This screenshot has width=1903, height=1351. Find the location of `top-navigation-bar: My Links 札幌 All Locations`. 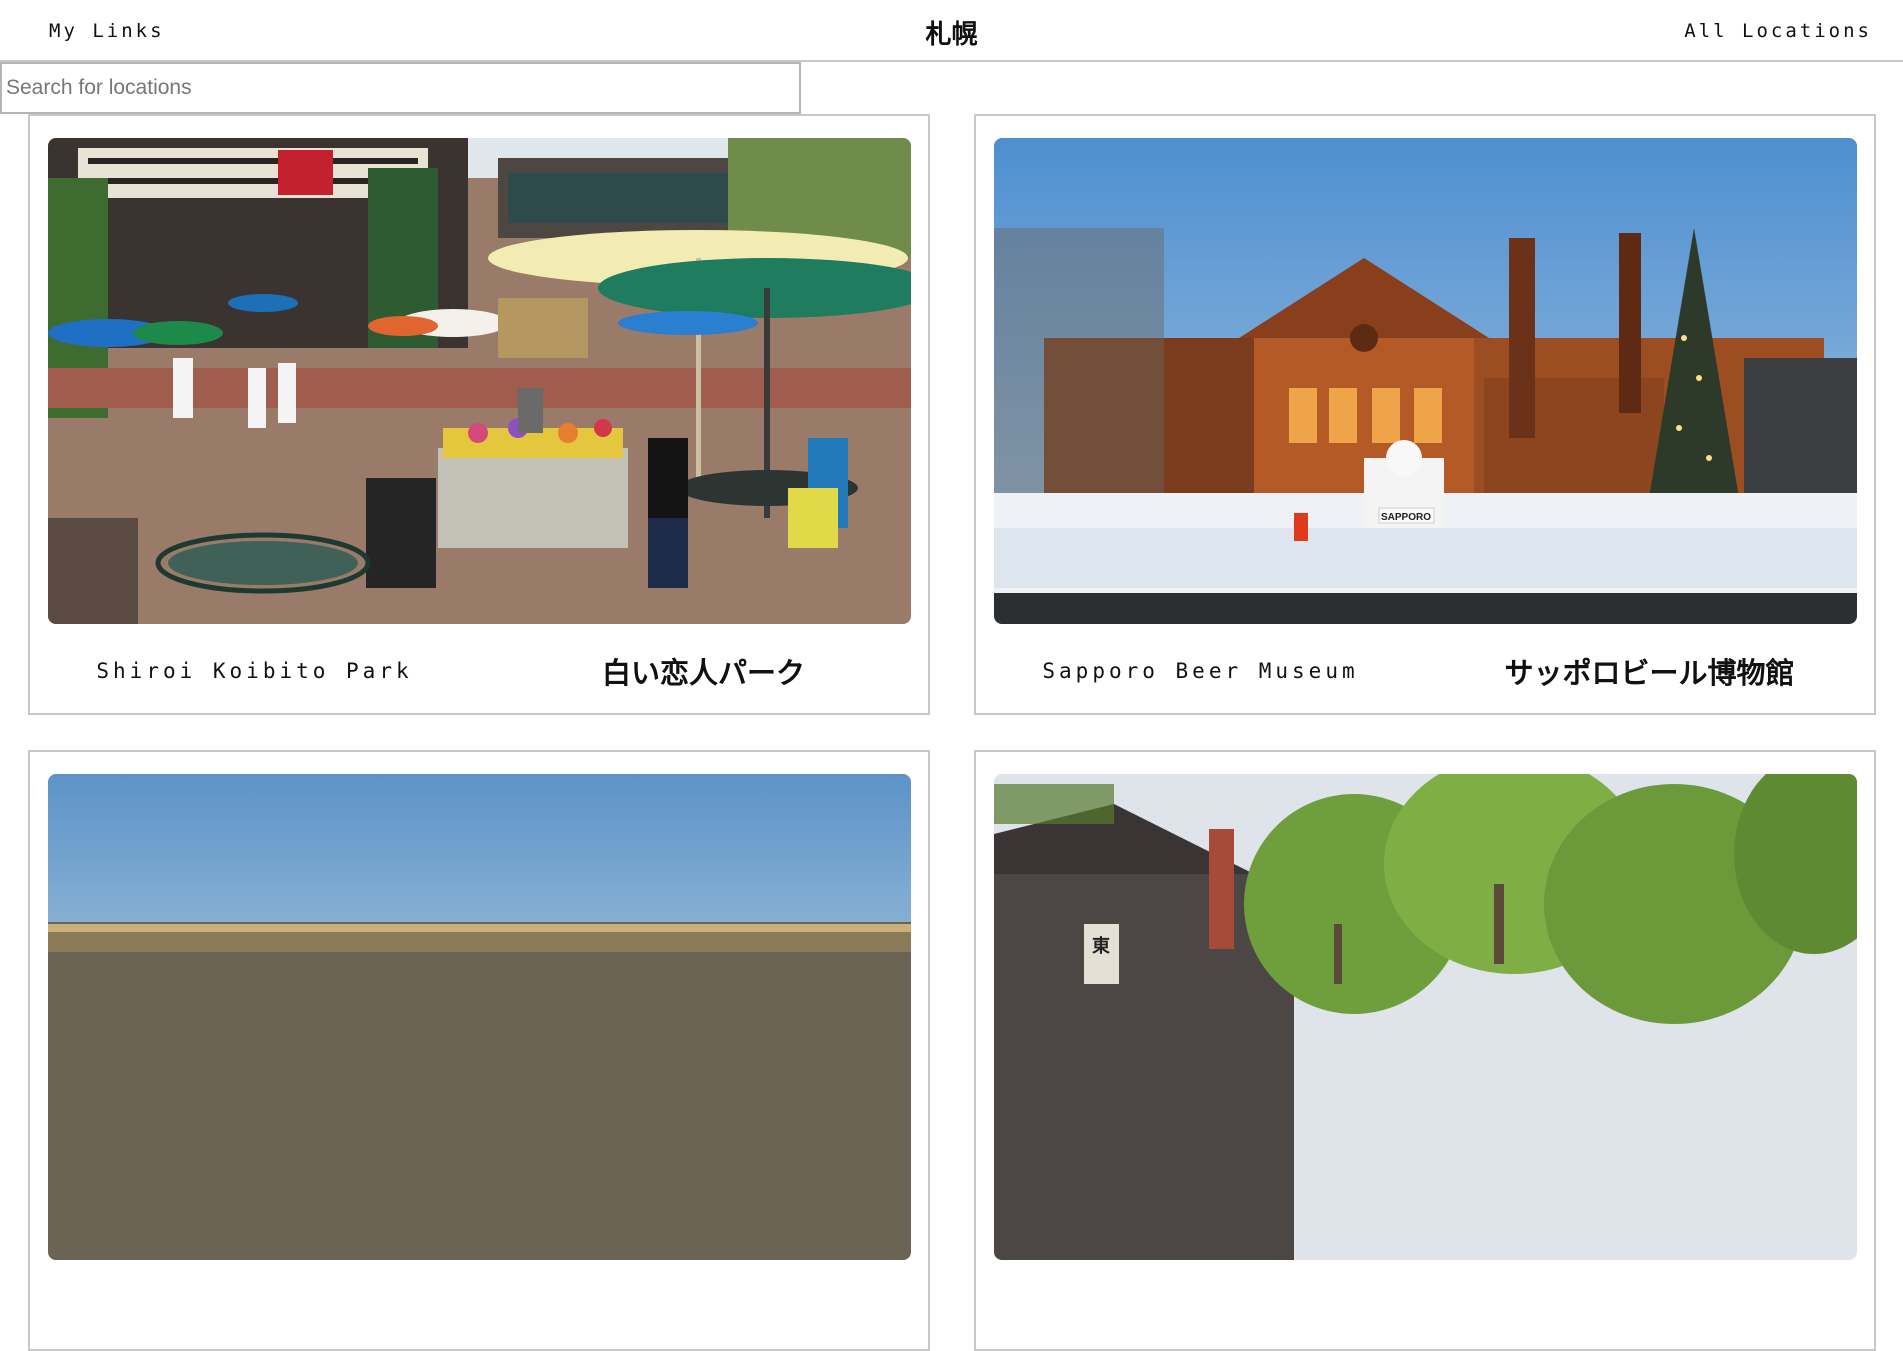

top-navigation-bar: My Links 札幌 All Locations is located at coordinates (951, 31).